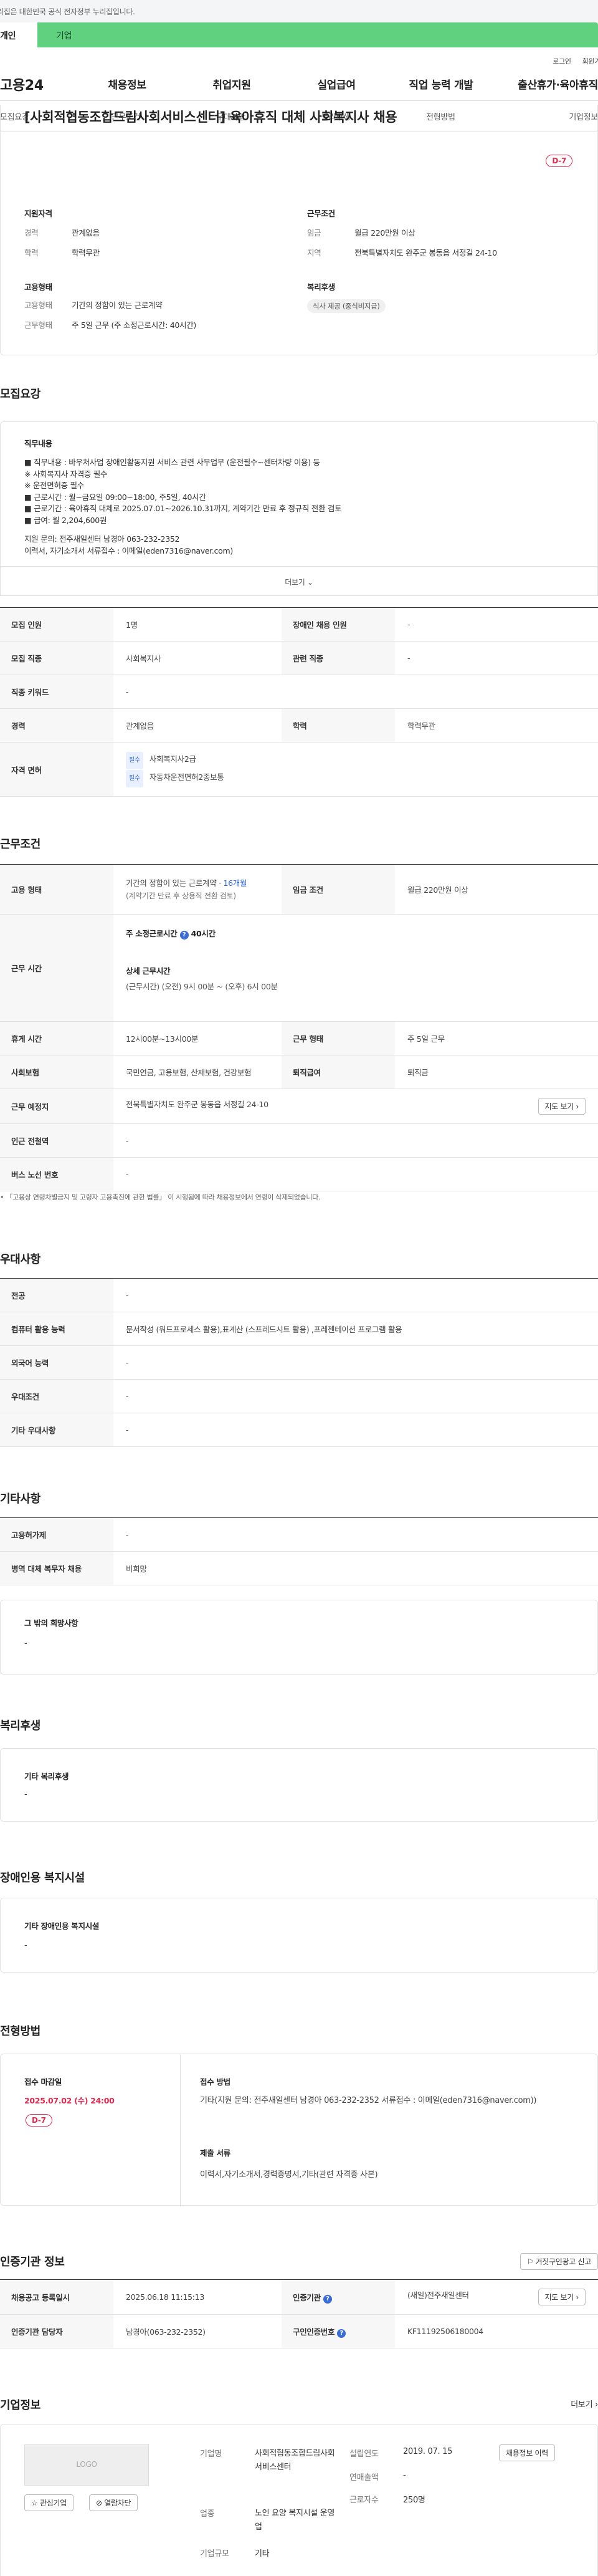  I want to click on gnb-item-jobs: 채용정보, so click(127, 84).